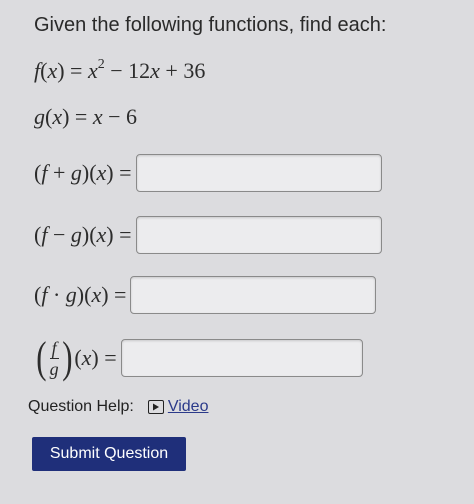 The image size is (474, 504). I want to click on video-link: Video, so click(178, 407).